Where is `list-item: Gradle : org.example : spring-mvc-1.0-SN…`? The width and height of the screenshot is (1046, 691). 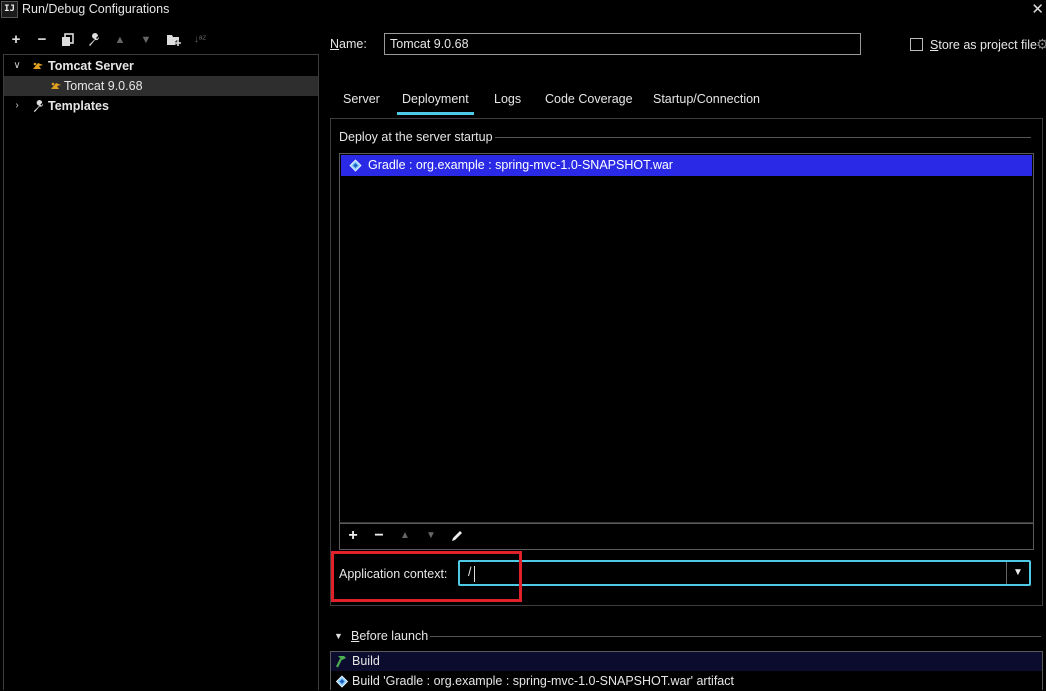 list-item: Gradle : org.example : spring-mvc-1.0-SN… is located at coordinates (686, 165).